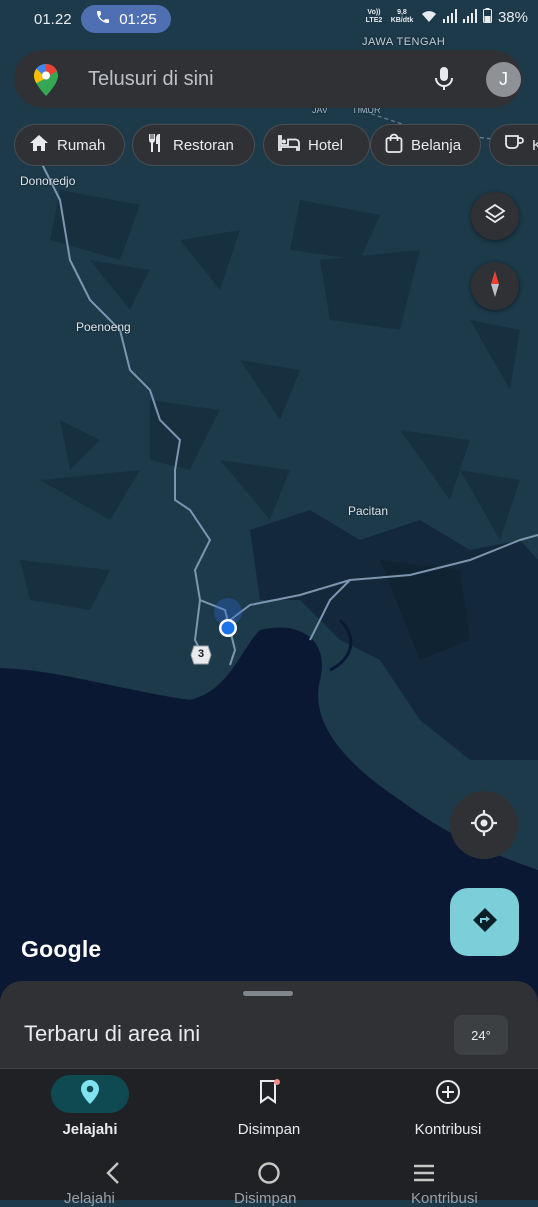 Image resolution: width=538 pixels, height=1207 pixels. Describe the element at coordinates (113, 1175) in the screenshot. I see `back-icon` at that location.